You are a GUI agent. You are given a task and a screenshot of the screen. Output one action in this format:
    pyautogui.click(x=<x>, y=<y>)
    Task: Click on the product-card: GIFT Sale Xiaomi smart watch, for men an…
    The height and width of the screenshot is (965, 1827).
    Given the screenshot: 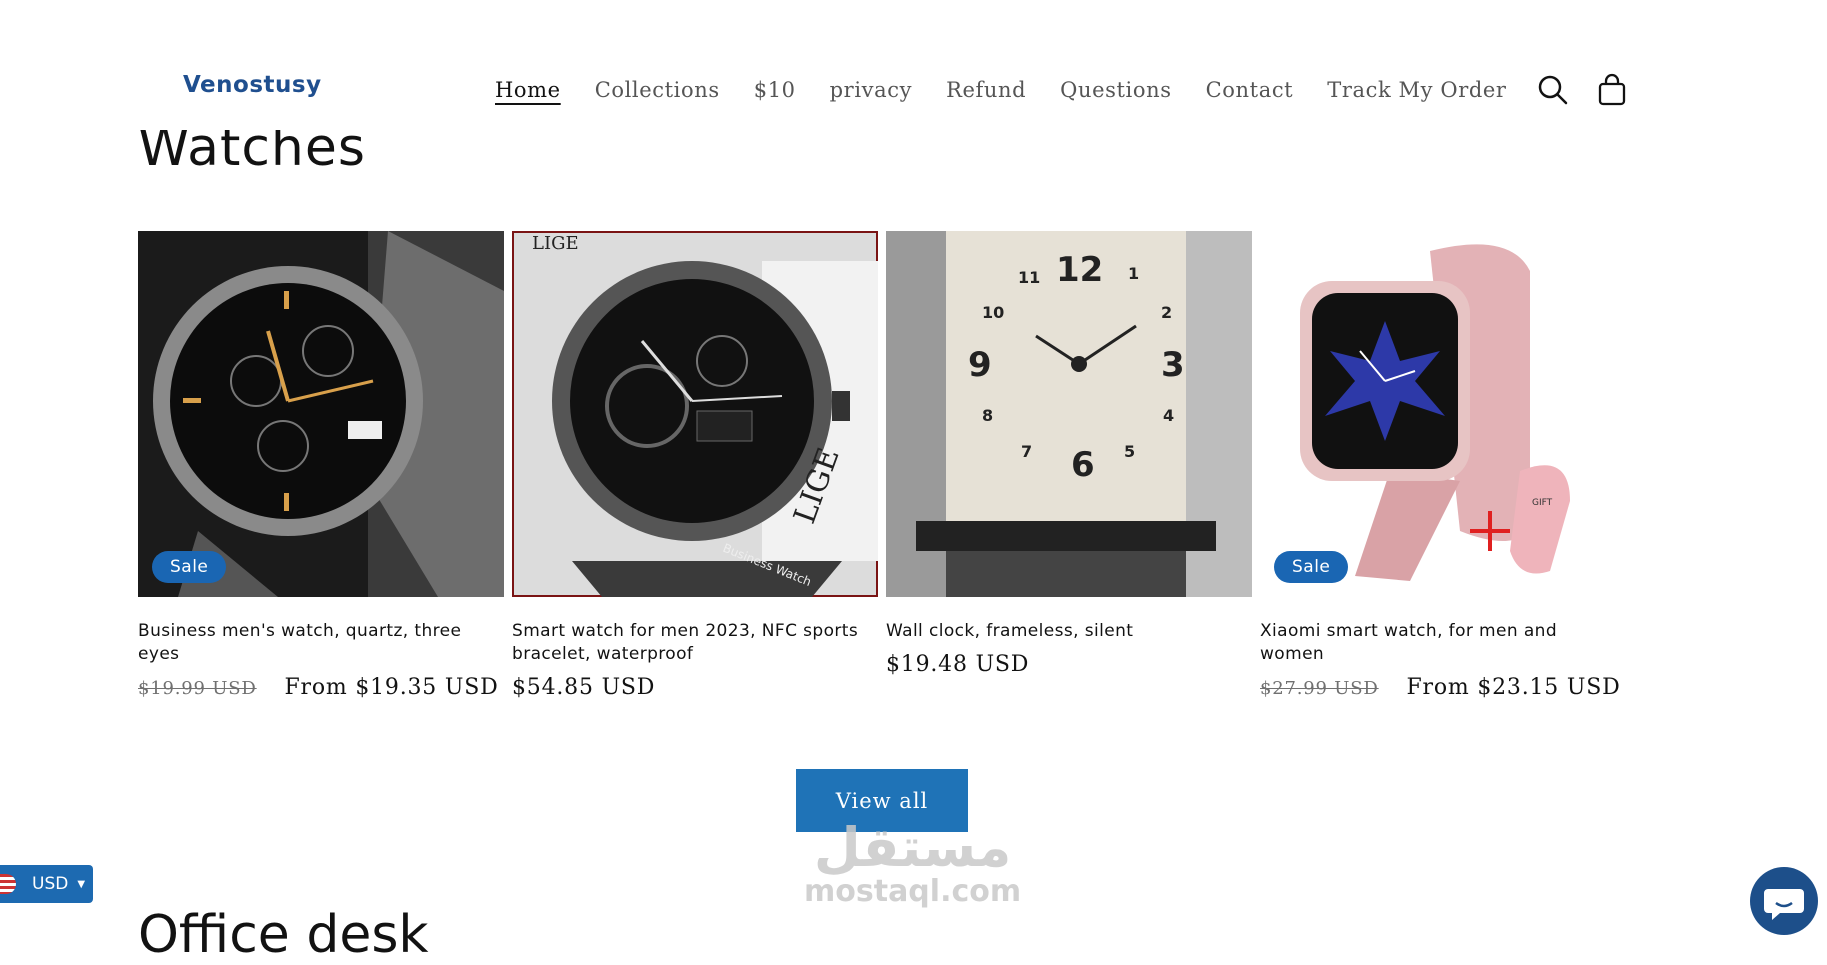 What is the action you would take?
    pyautogui.click(x=1443, y=465)
    